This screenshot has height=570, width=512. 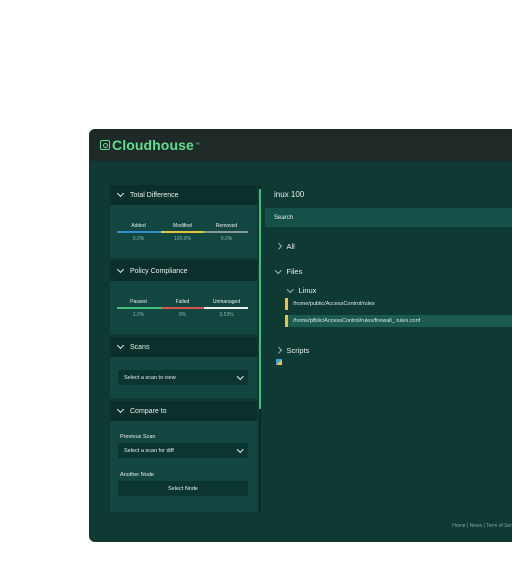 I want to click on policy-compliance-bar, so click(x=183, y=308).